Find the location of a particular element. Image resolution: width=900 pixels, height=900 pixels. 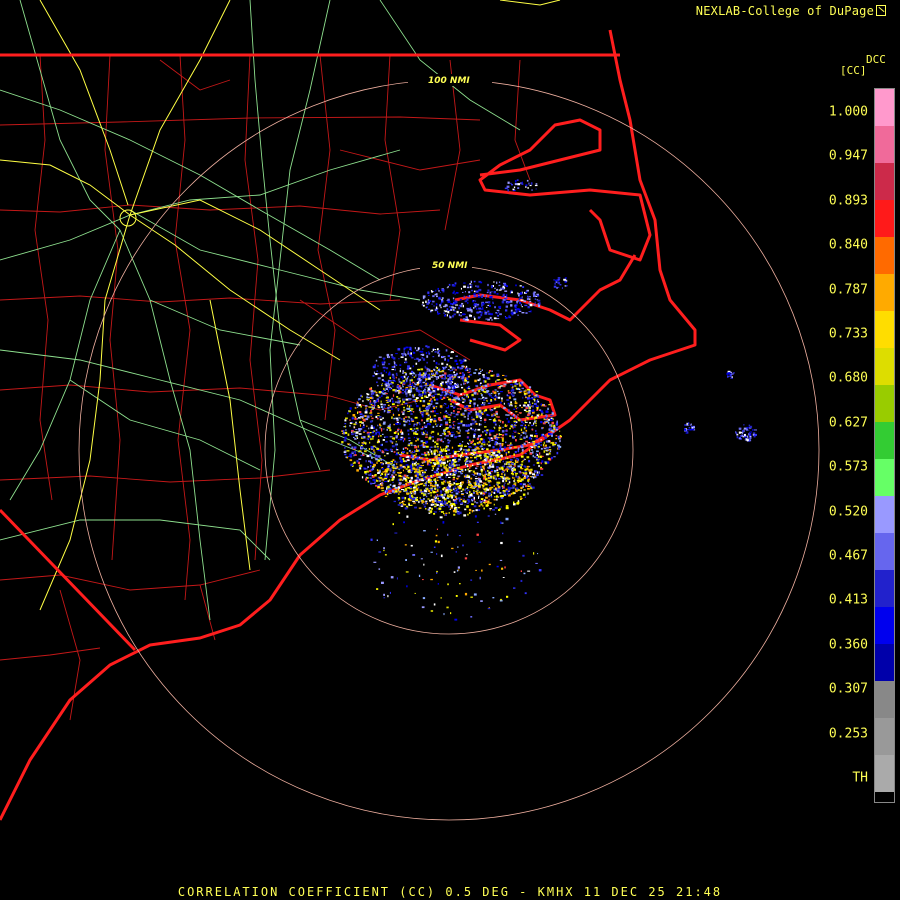

launch-icon is located at coordinates (881, 10).